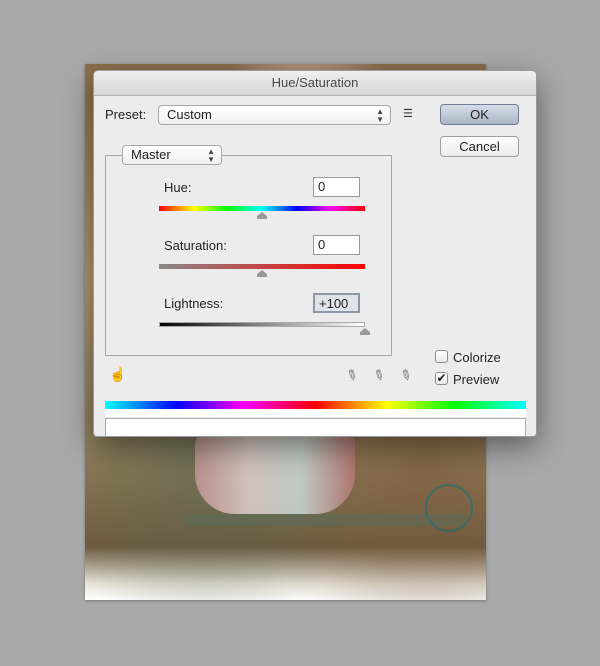 This screenshot has height=666, width=600. What do you see at coordinates (126, 114) in the screenshot?
I see `preset-label: Preset:` at bounding box center [126, 114].